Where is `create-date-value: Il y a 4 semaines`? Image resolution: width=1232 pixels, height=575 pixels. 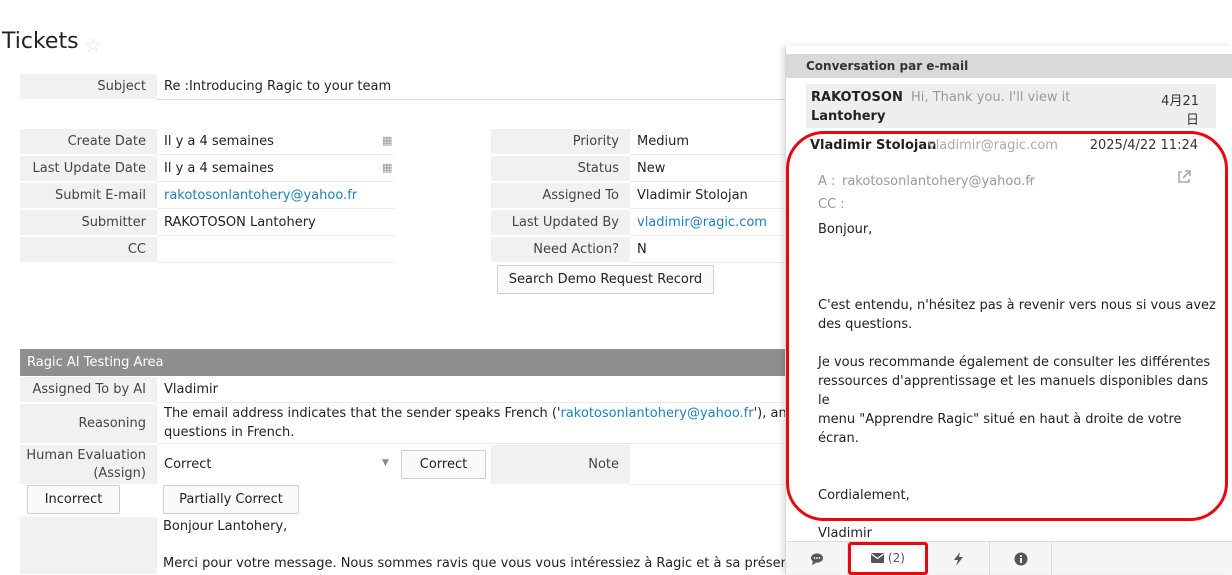
create-date-value: Il y a 4 semaines is located at coordinates (276, 142).